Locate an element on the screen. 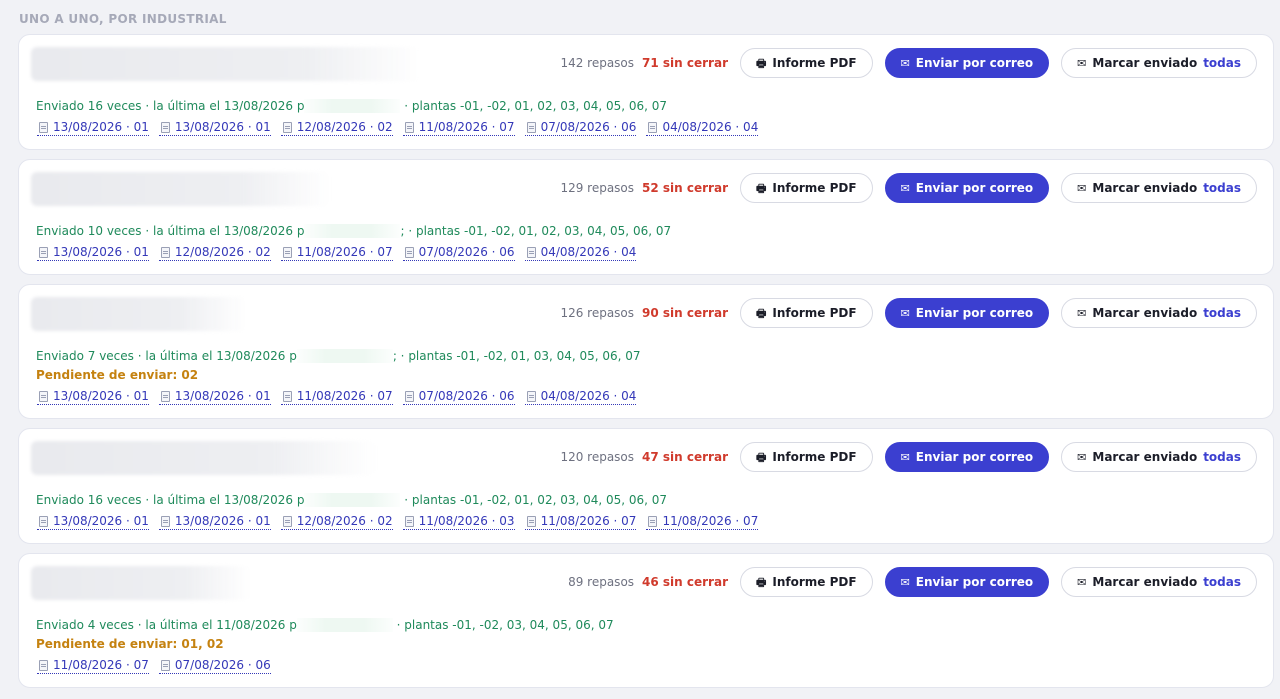  repasos-count: 129 repasos is located at coordinates (597, 188).